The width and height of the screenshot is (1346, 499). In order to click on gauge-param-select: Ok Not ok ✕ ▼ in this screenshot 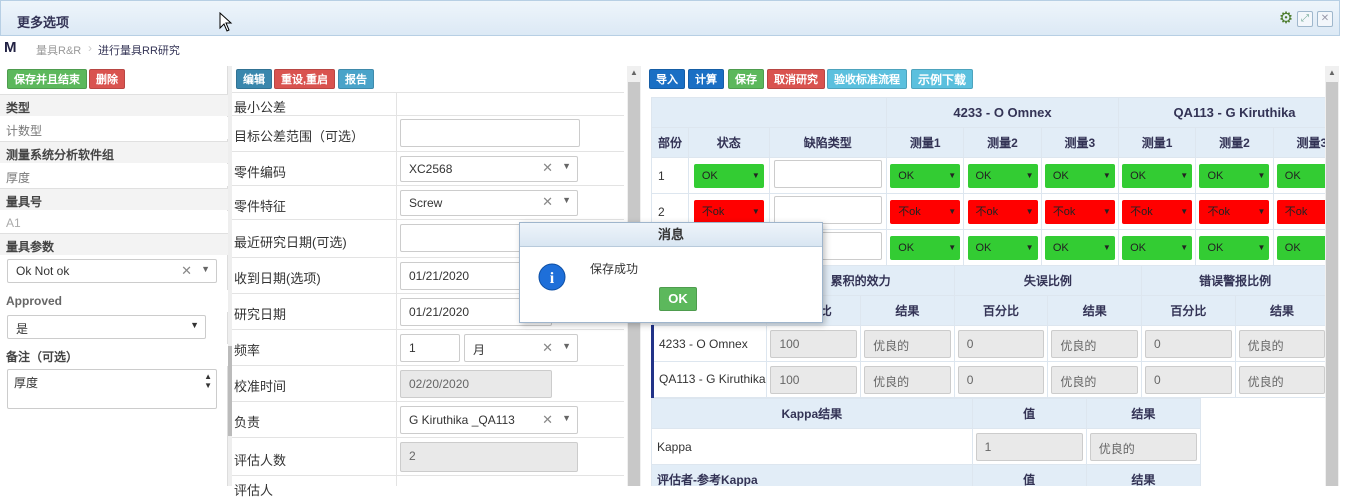, I will do `click(112, 271)`.